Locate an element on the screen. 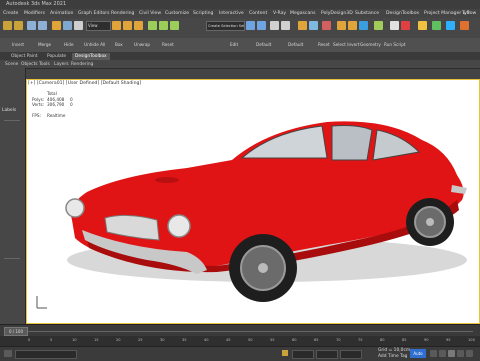  go-to-start-icon is located at coordinates (433, 353).